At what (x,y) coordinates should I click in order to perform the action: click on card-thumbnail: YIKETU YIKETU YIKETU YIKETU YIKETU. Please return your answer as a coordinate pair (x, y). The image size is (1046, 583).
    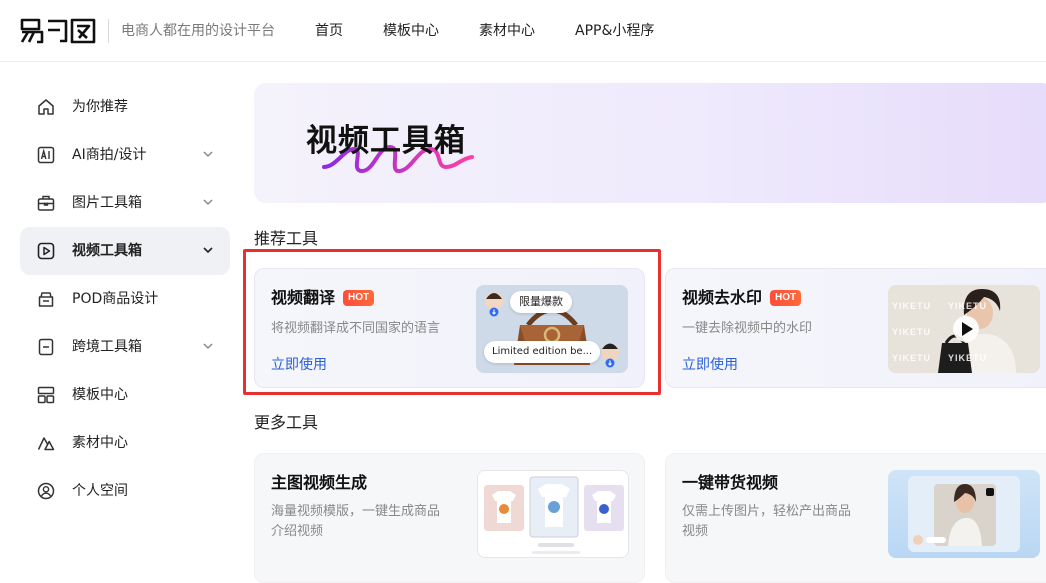
    Looking at the image, I should click on (964, 329).